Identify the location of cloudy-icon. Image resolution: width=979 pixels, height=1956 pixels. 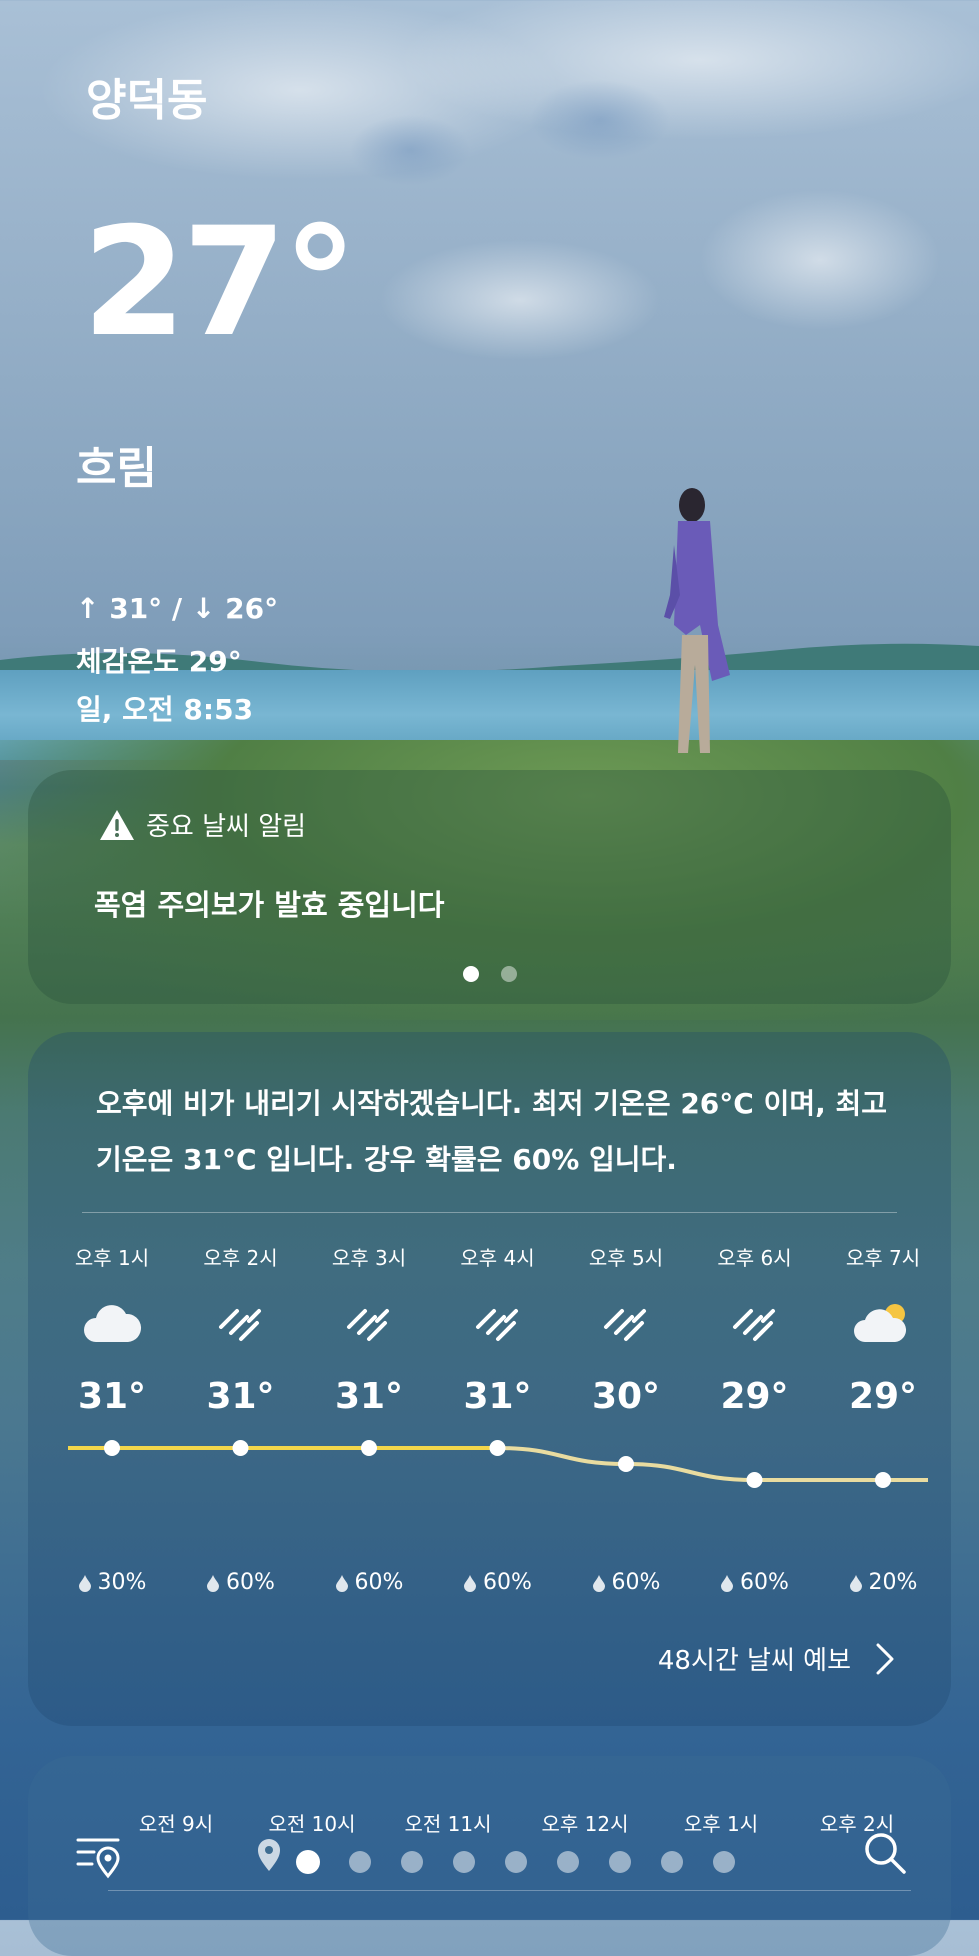
(122, 1323).